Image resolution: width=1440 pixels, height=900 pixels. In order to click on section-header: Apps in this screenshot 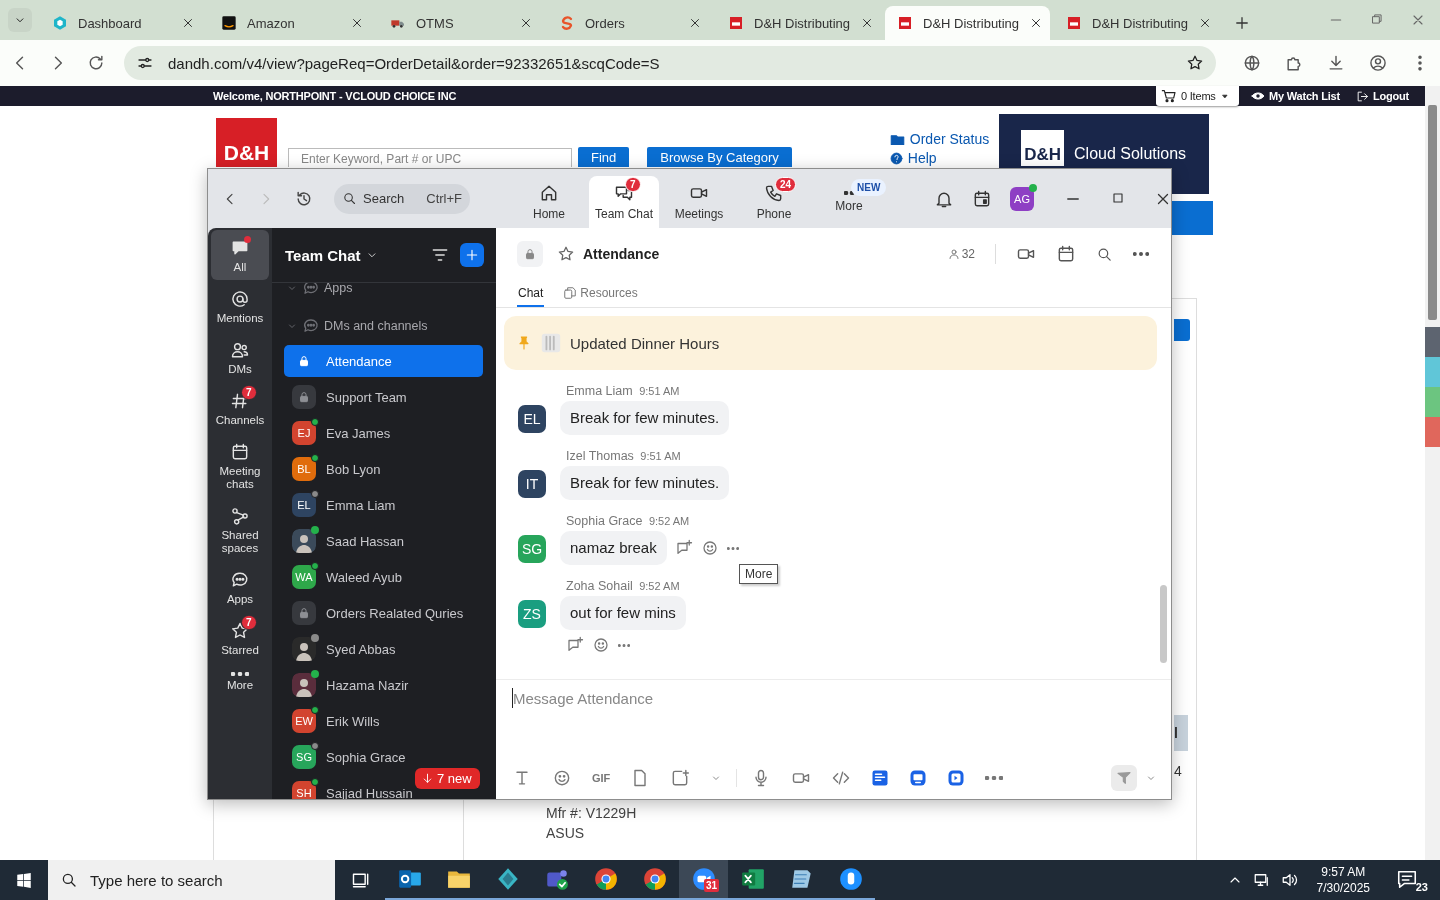, I will do `click(384, 292)`.